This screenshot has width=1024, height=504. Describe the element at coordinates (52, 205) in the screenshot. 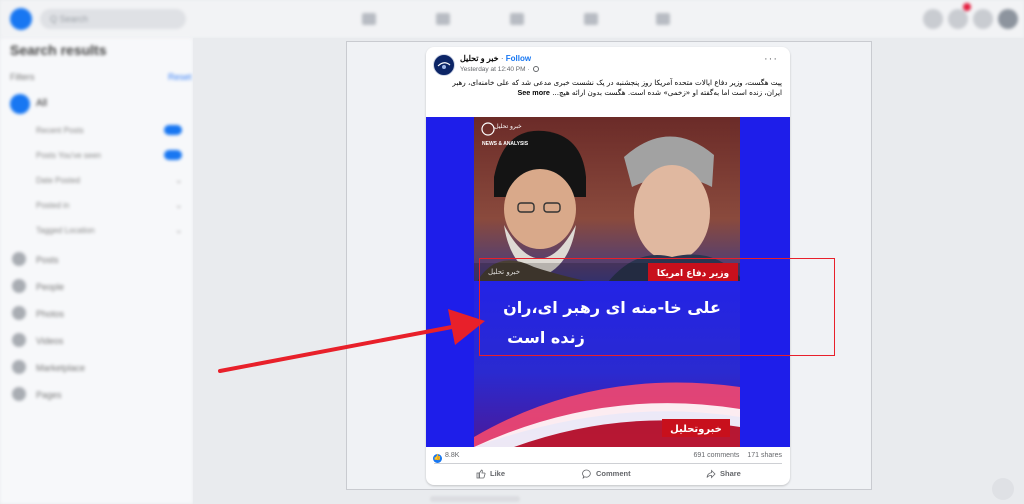

I see `filter-posted-in: Posted in` at that location.